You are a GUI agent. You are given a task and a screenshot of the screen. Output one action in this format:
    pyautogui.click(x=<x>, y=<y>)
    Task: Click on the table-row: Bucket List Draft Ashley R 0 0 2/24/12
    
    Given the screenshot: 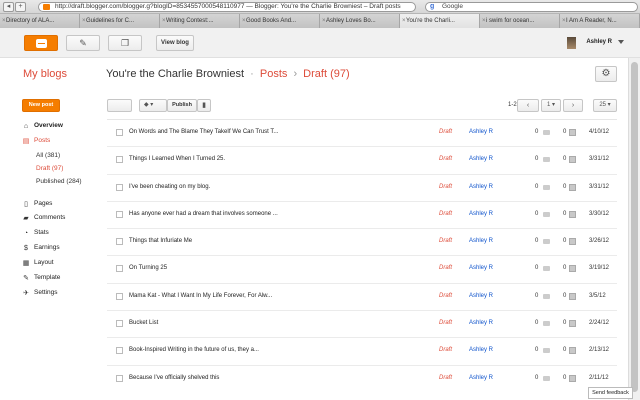 What is the action you would take?
    pyautogui.click(x=362, y=323)
    